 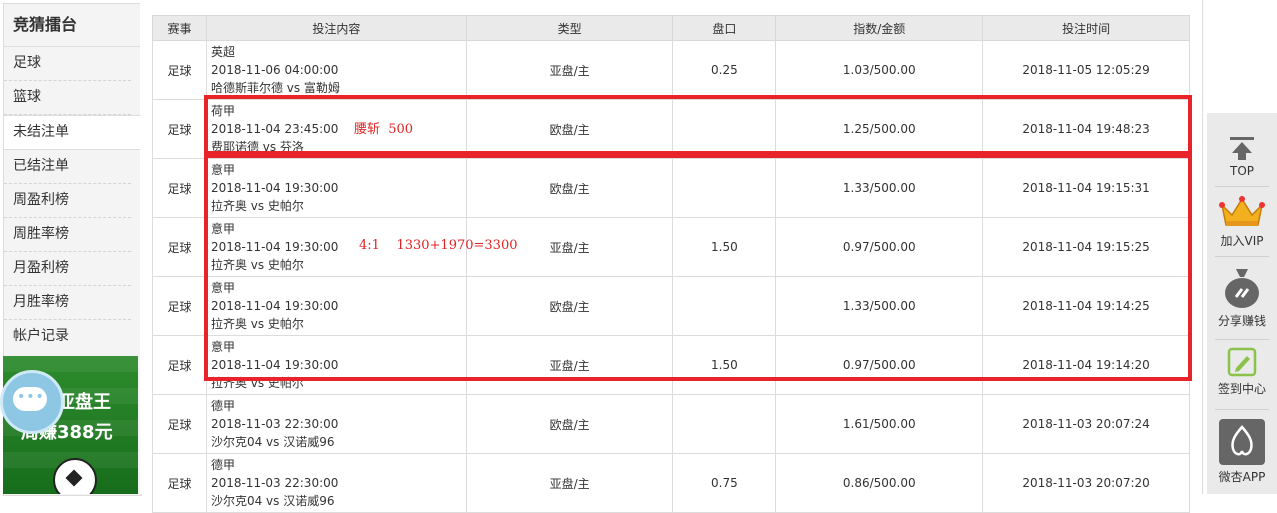 I want to click on football-icon, so click(x=75, y=476).